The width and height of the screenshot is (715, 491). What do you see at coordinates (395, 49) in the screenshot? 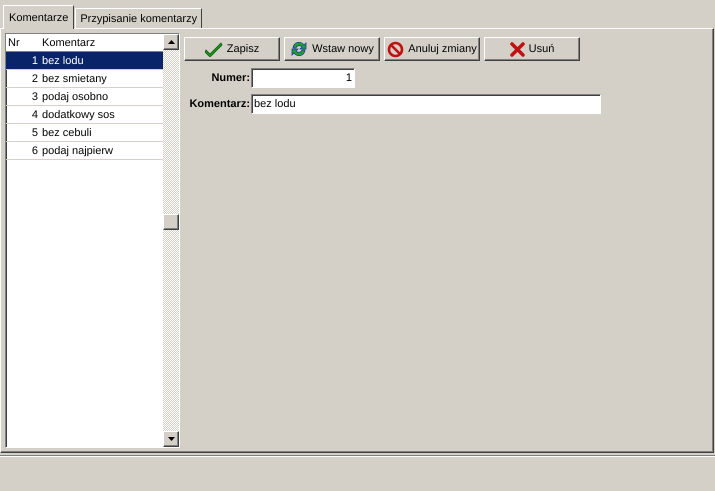
I see `prohibited-icon` at bounding box center [395, 49].